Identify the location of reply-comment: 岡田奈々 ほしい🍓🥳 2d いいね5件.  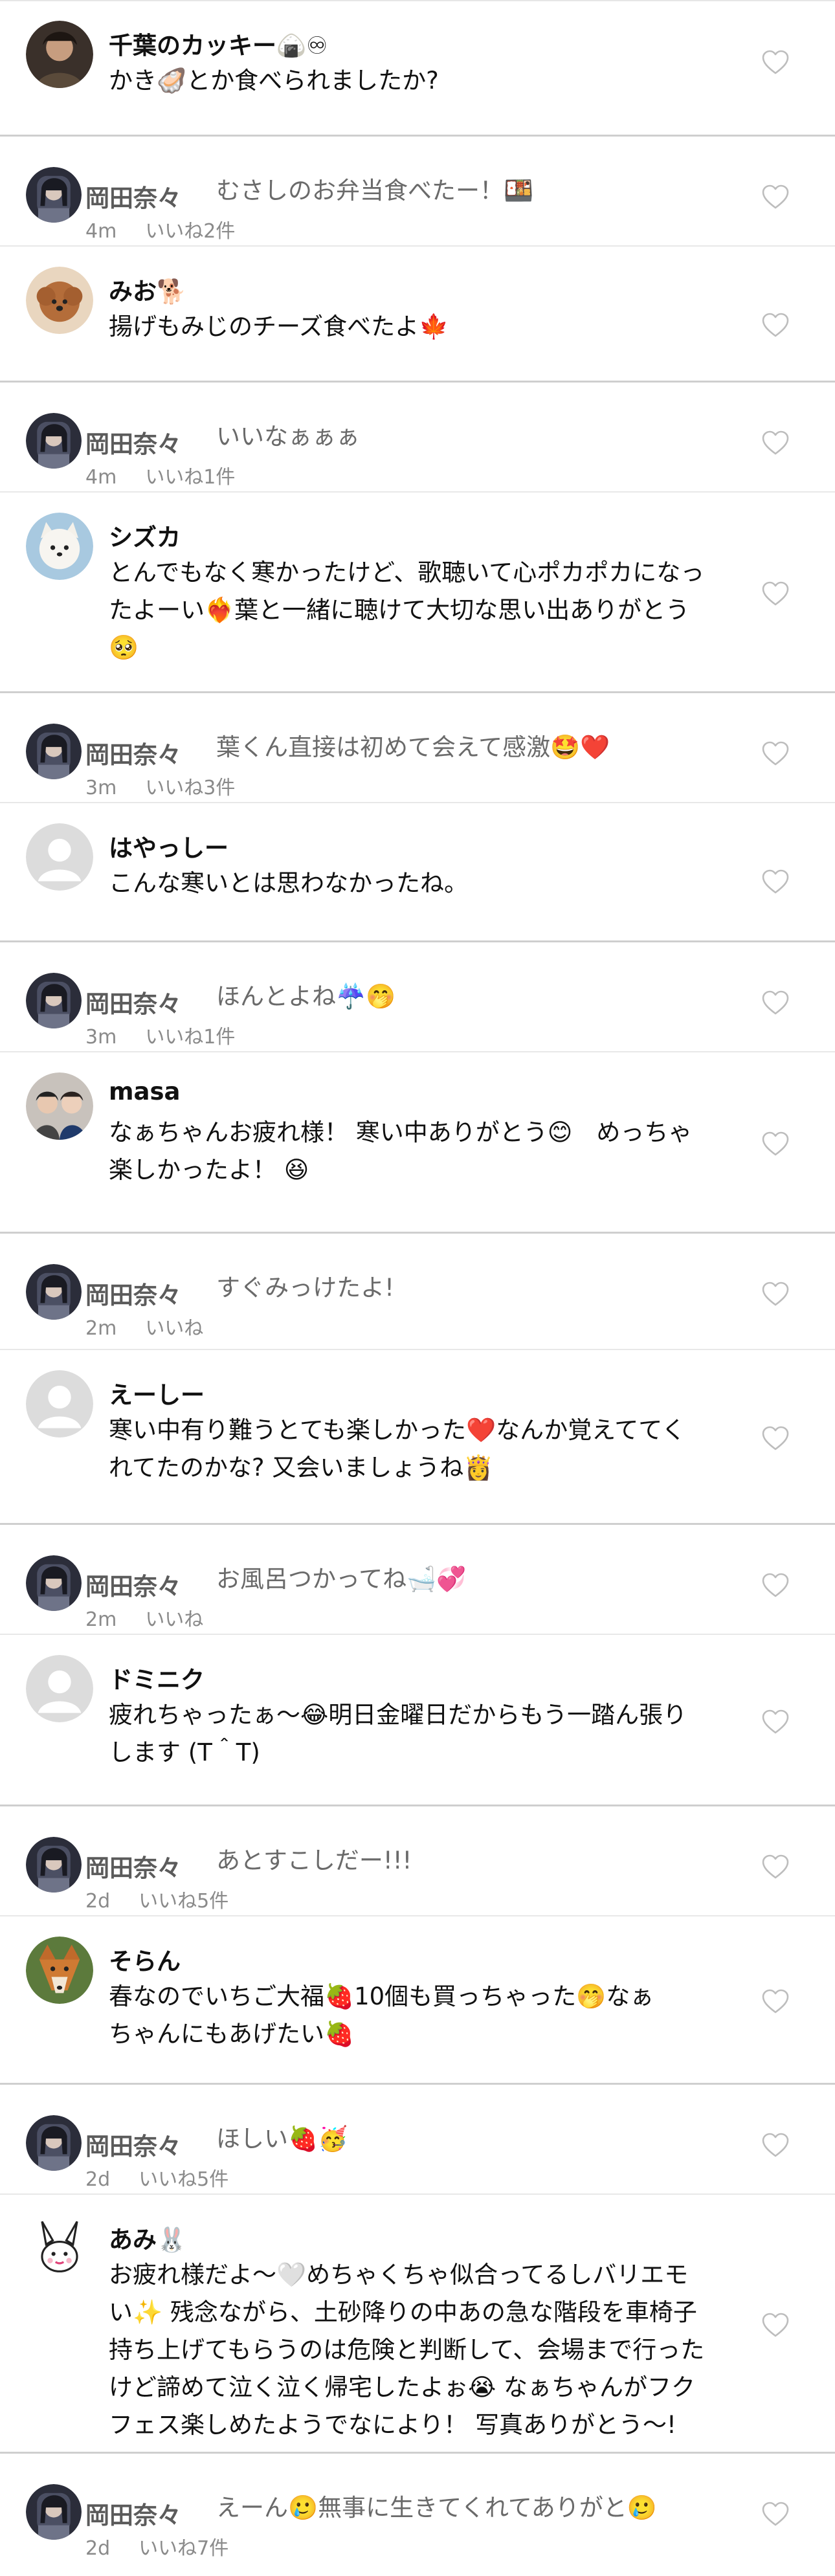
(417, 2139).